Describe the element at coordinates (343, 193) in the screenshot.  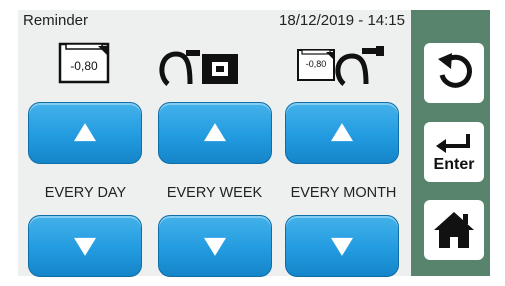
I see `every-month-label: EVERY MONTH` at that location.